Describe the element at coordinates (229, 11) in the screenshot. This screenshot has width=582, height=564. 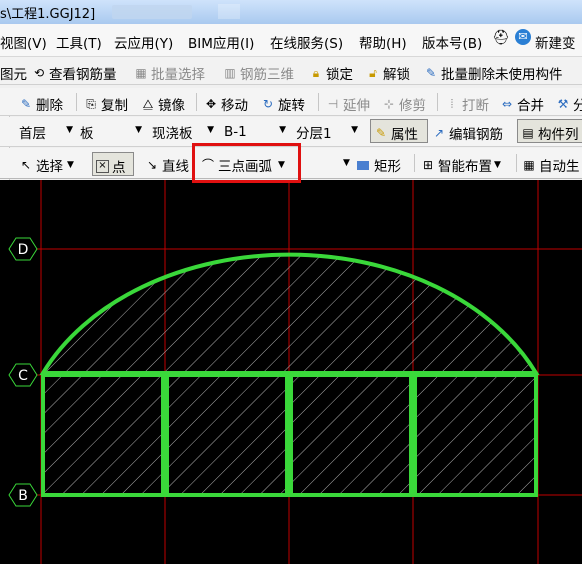
I see `title-control` at that location.